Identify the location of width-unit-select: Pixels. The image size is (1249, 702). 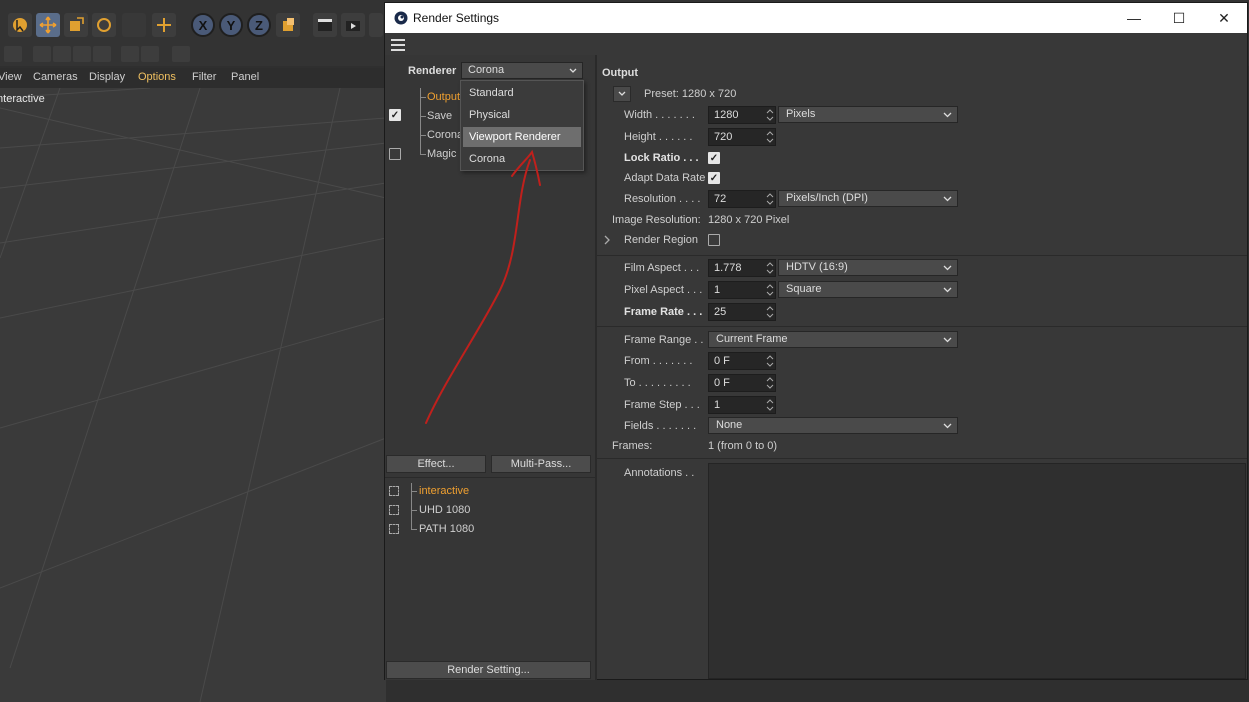
(868, 114).